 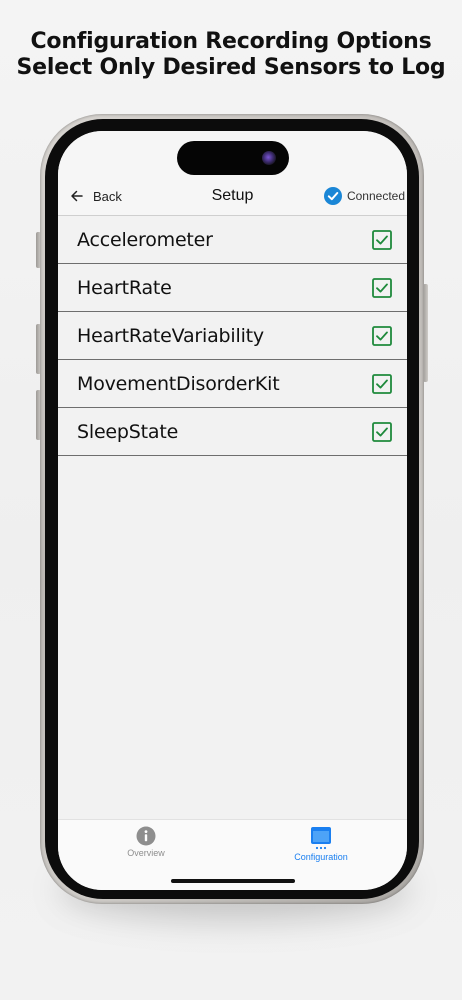 What do you see at coordinates (232, 197) in the screenshot?
I see `navigation-bar: Back Setup Connected` at bounding box center [232, 197].